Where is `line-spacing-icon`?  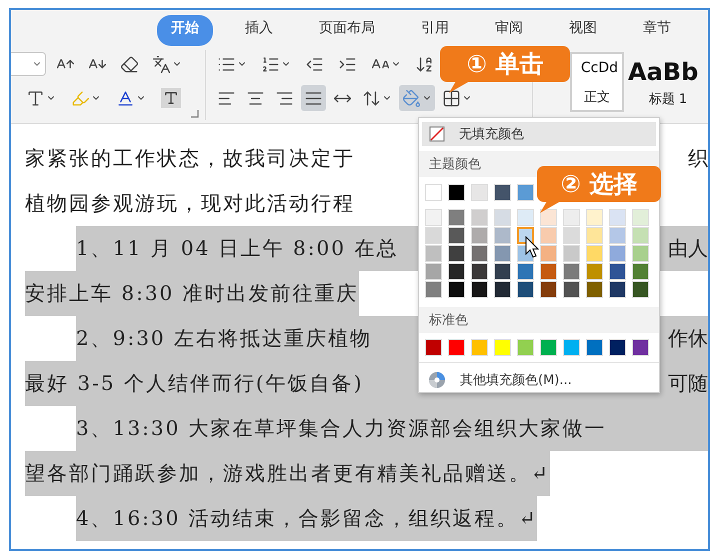
line-spacing-icon is located at coordinates (371, 98).